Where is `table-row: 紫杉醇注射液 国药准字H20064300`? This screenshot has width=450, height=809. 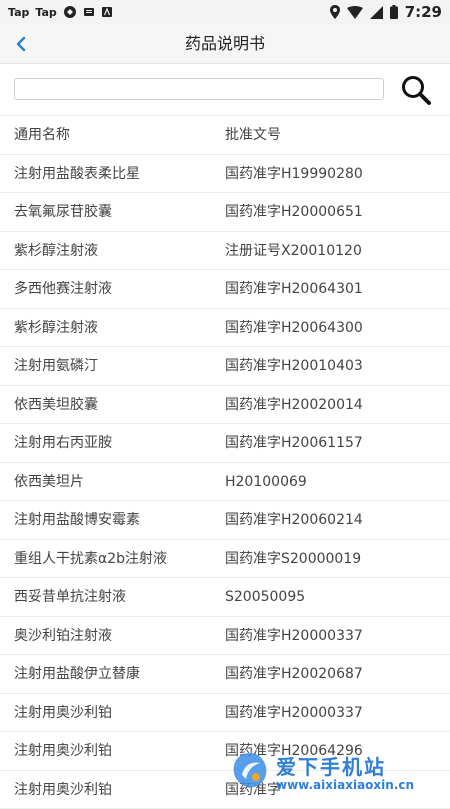
table-row: 紫杉醇注射液 国药准字H20064300 is located at coordinates (225, 328).